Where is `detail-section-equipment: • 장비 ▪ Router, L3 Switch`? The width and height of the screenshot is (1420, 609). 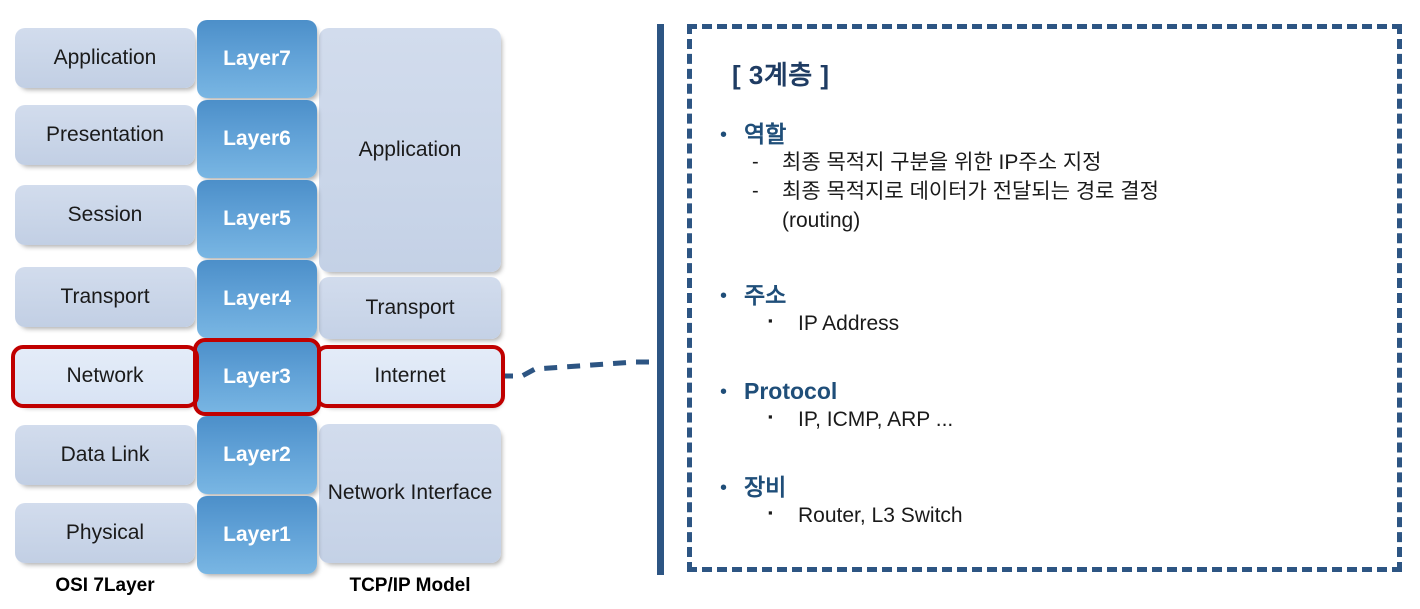
detail-section-equipment: • 장비 ▪ Router, L3 Switch is located at coordinates (1050, 502).